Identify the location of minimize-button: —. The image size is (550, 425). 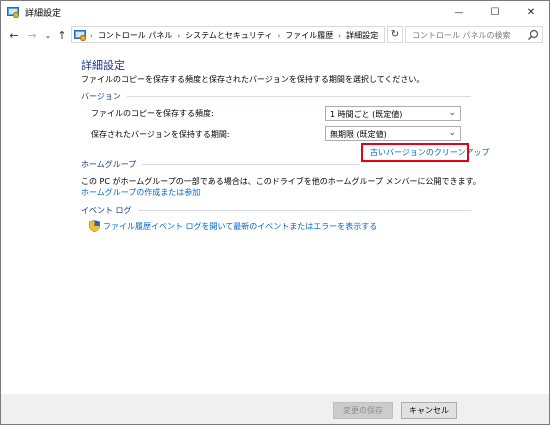
(459, 12).